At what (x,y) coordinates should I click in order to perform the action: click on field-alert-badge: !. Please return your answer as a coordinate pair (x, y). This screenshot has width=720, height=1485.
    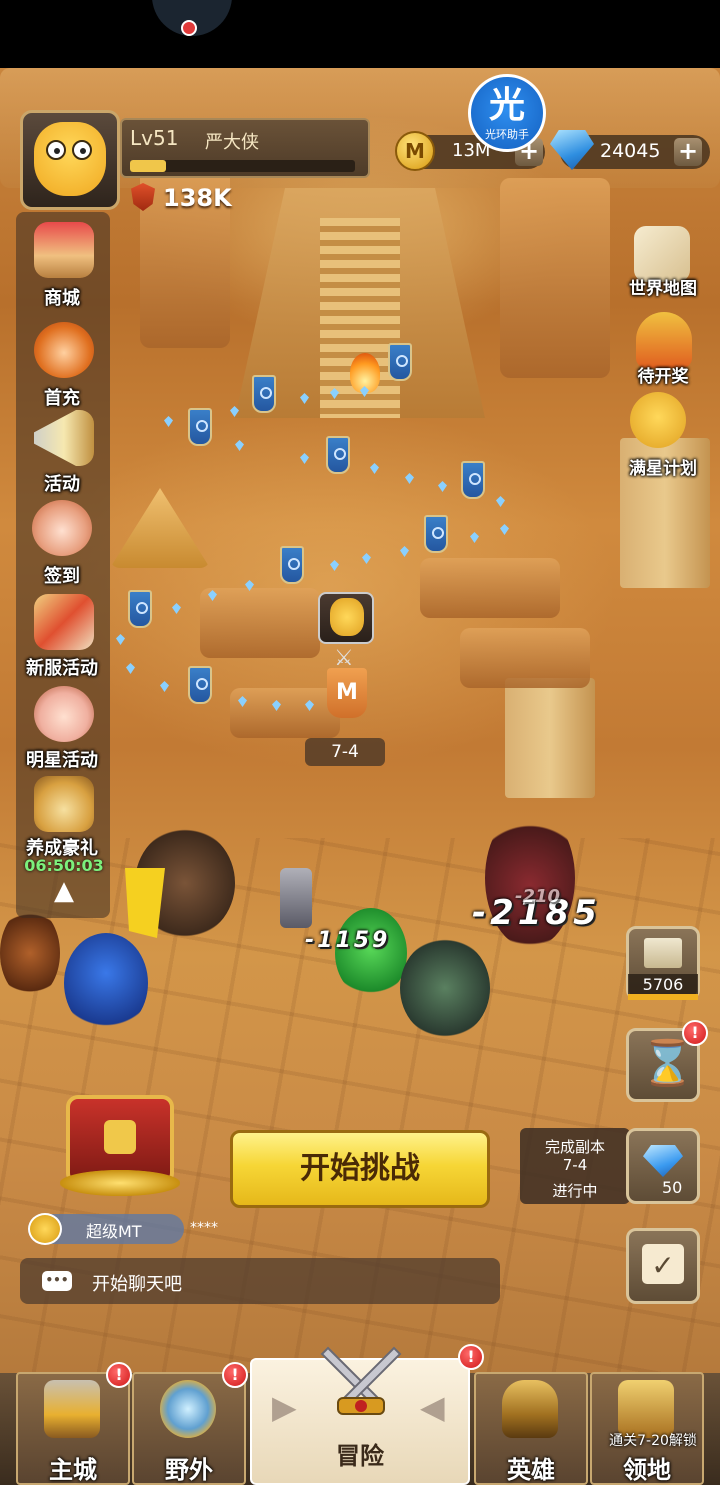
    Looking at the image, I should click on (235, 1375).